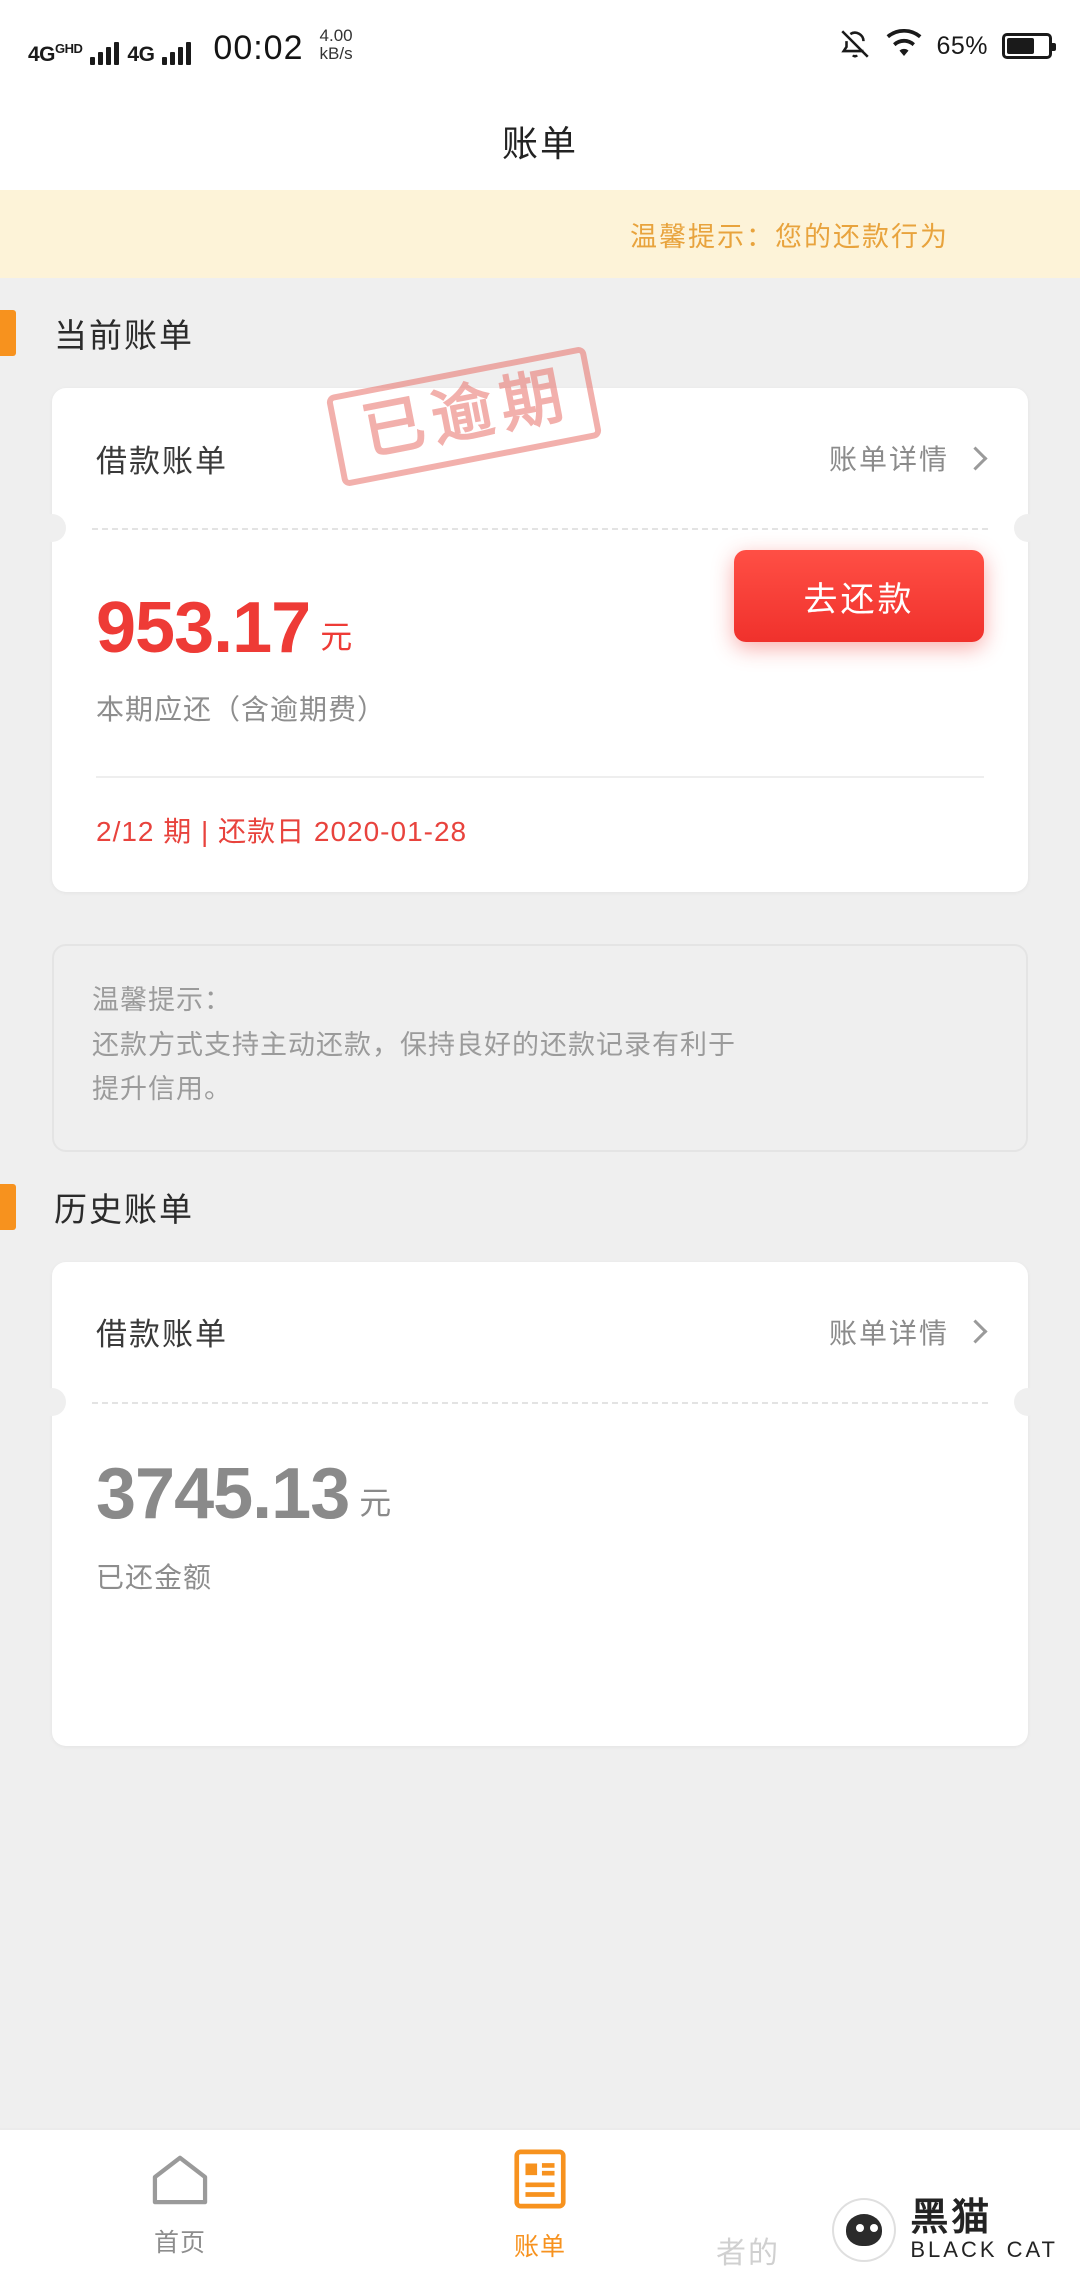  What do you see at coordinates (748, 2253) in the screenshot?
I see `watermark-ghost-text: 者的` at bounding box center [748, 2253].